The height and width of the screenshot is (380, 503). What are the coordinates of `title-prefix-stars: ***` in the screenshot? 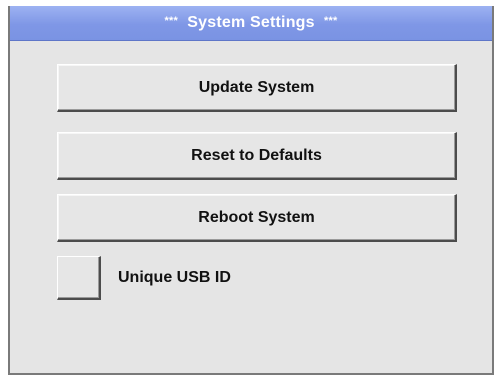 It's located at (171, 21).